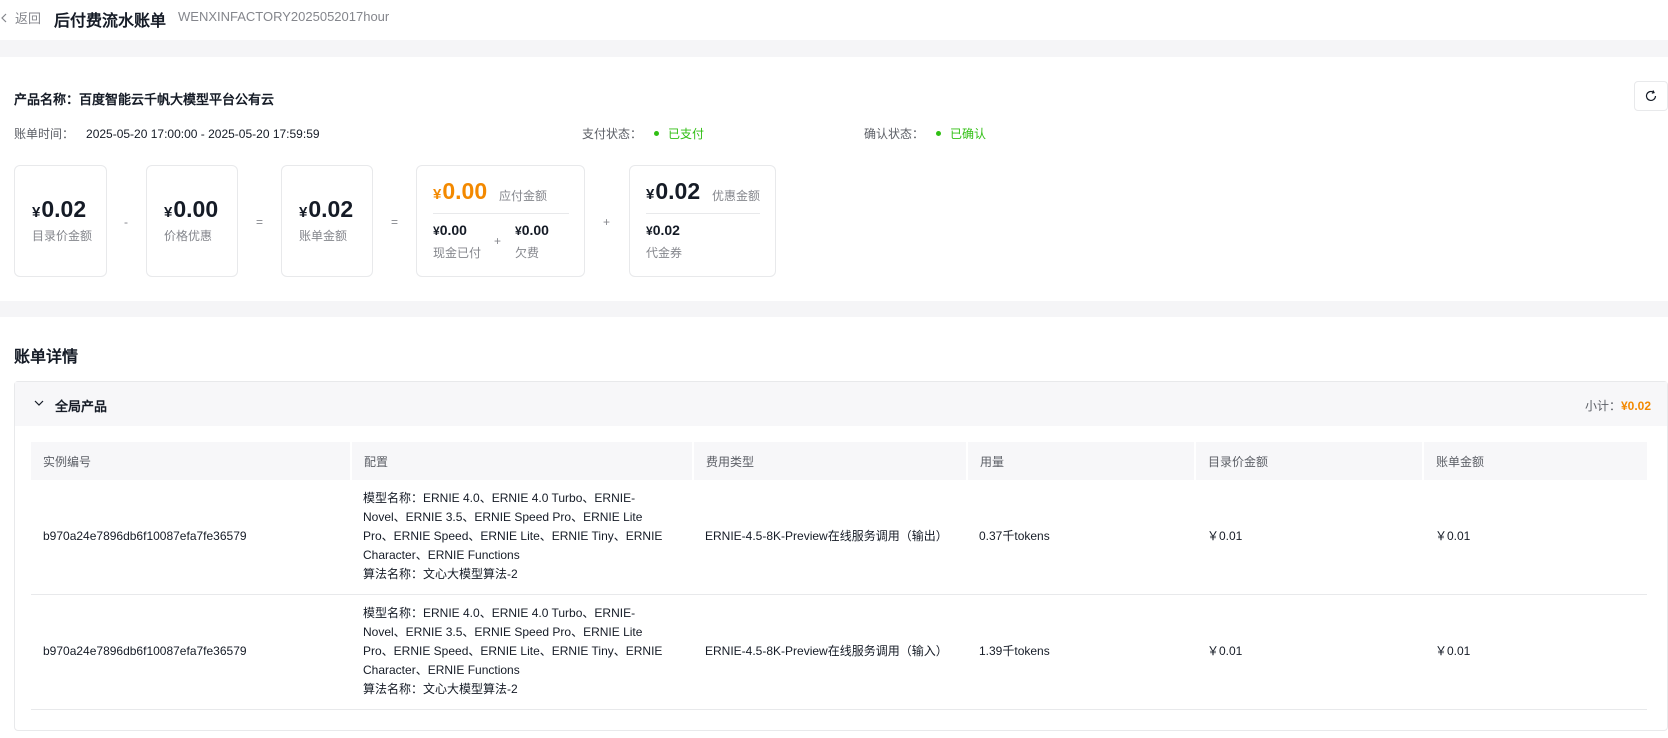 The height and width of the screenshot is (738, 1668). I want to click on refresh-icon, so click(1651, 96).